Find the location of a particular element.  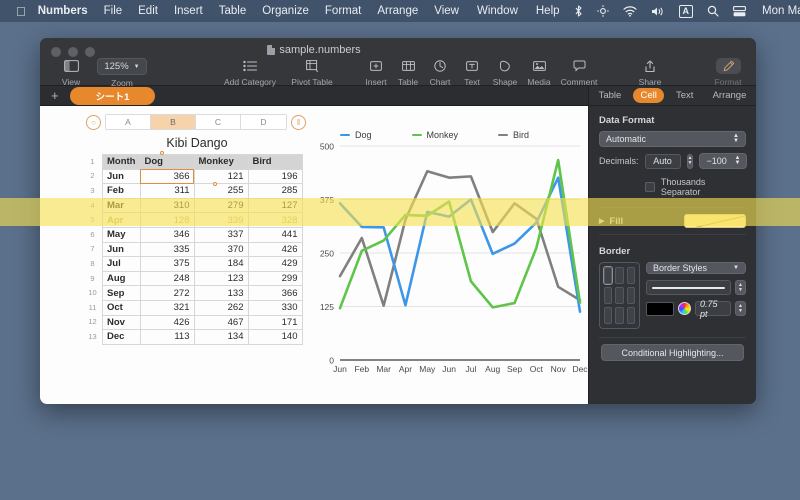

cell-dog: 310 is located at coordinates (167, 205).